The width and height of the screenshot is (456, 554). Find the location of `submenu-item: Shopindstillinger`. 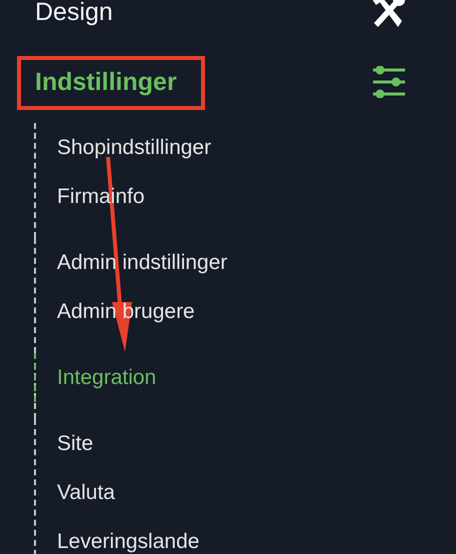

submenu-item: Shopindstillinger is located at coordinates (134, 148).